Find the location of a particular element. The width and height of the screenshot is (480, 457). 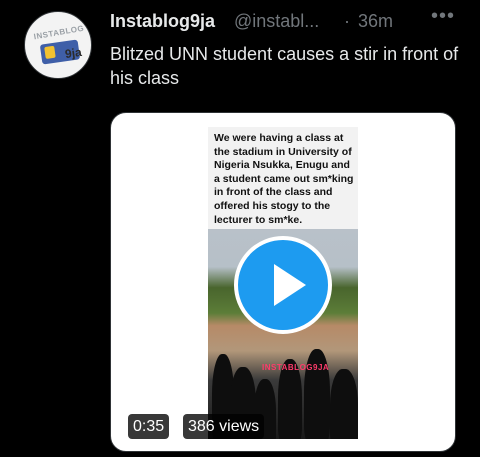

play-button is located at coordinates (283, 285).